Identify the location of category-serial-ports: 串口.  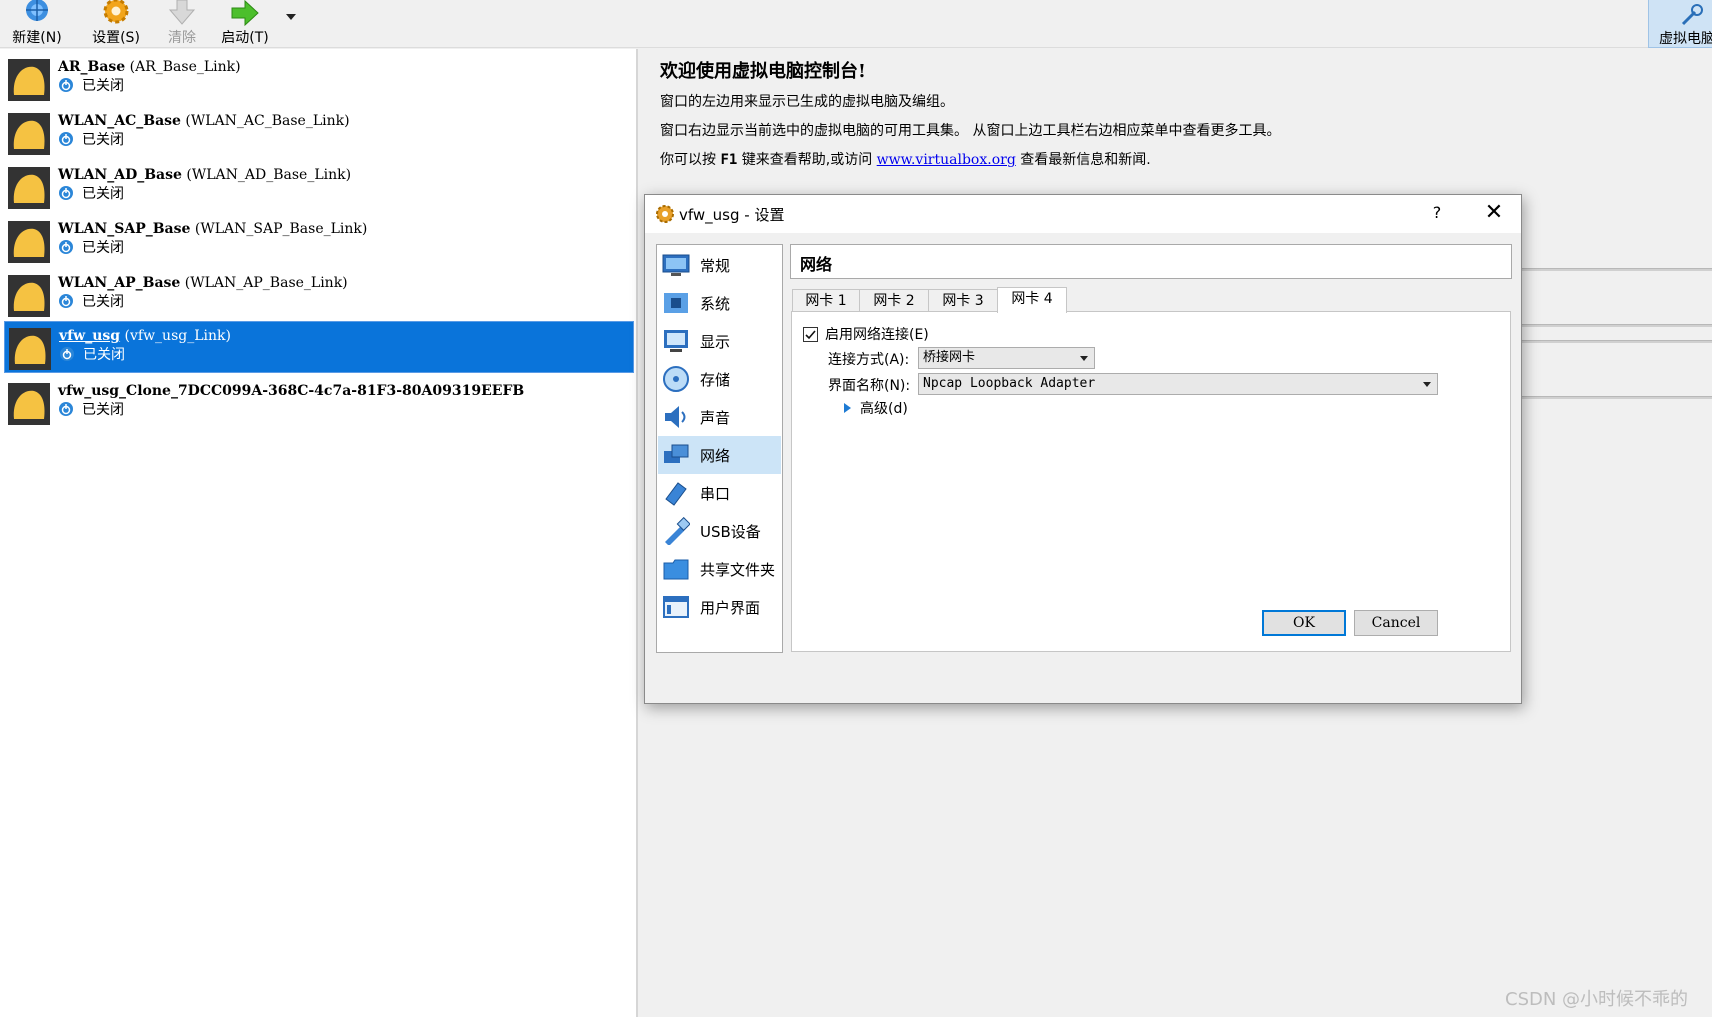
(719, 493).